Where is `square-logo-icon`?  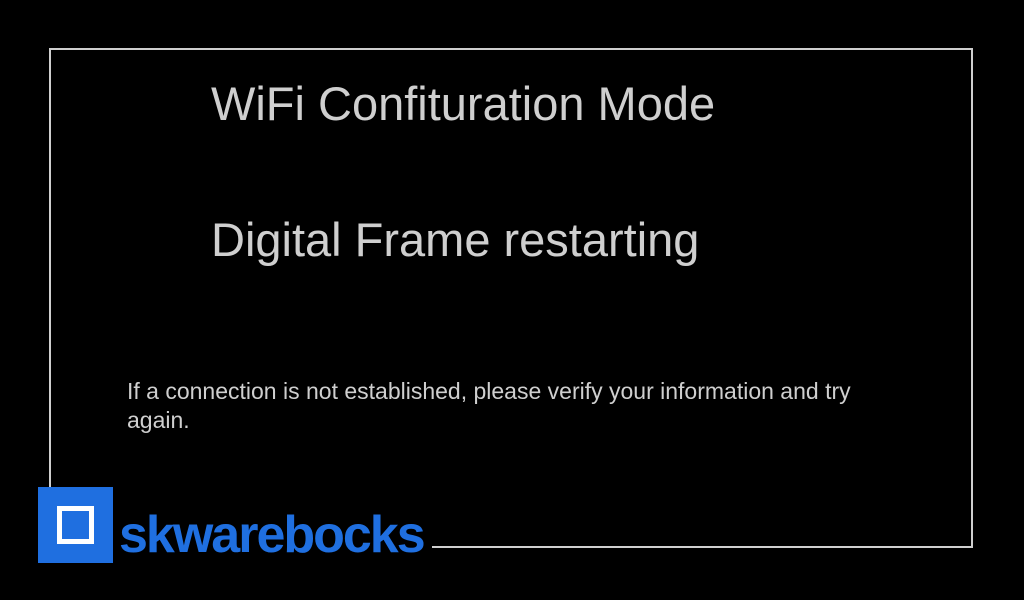 square-logo-icon is located at coordinates (75, 525).